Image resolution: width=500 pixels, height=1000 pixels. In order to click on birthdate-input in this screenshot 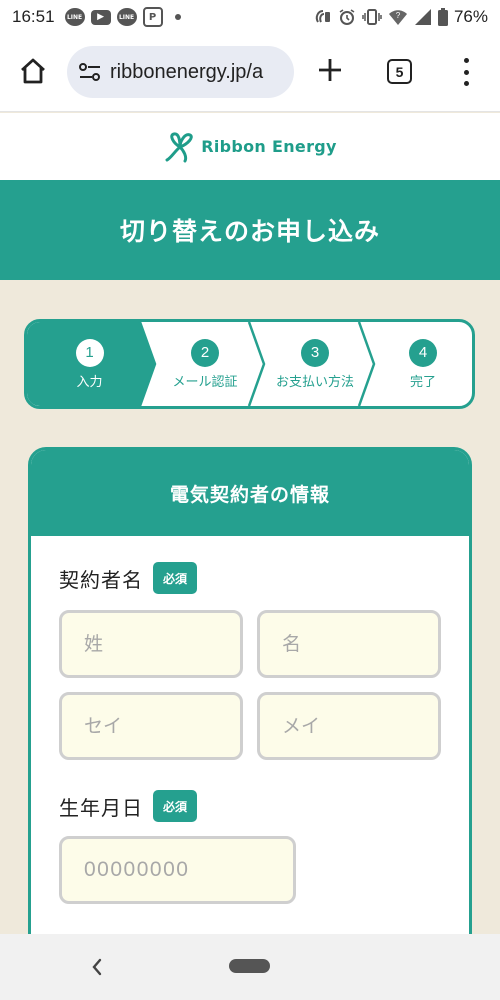, I will do `click(177, 870)`.